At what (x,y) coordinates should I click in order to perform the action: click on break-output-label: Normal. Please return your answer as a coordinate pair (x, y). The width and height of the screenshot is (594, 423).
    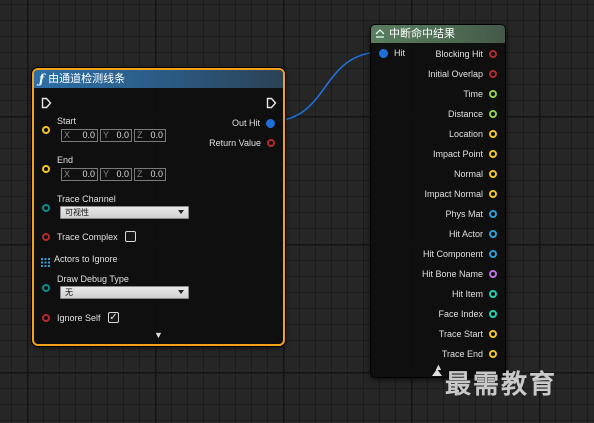
    Looking at the image, I should click on (468, 174).